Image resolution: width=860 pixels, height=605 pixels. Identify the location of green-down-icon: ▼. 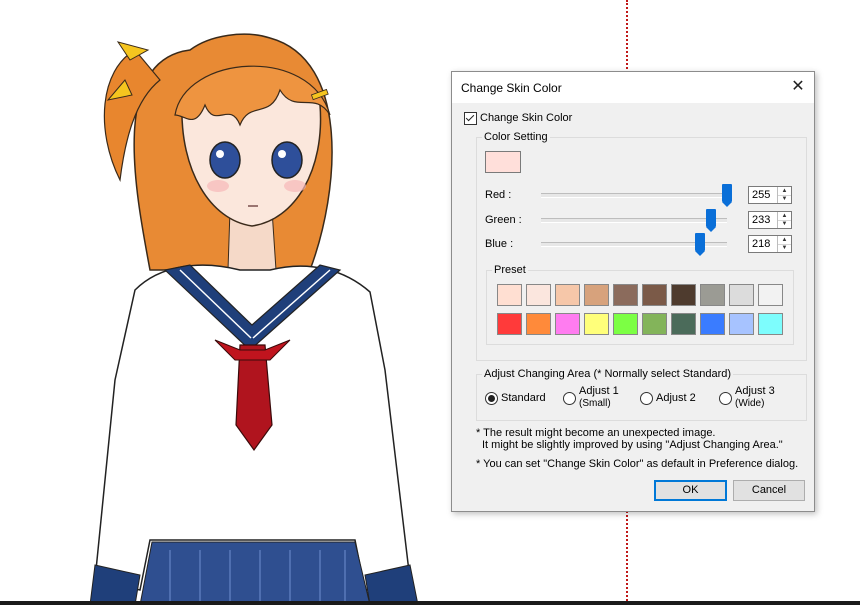
(784, 224).